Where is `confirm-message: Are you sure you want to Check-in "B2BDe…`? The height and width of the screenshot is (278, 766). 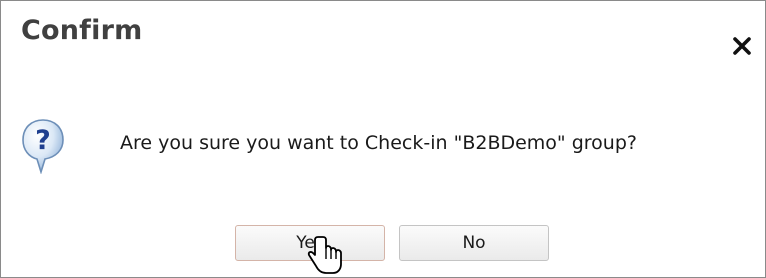 confirm-message: Are you sure you want to Check-in "B2BDe… is located at coordinates (378, 143).